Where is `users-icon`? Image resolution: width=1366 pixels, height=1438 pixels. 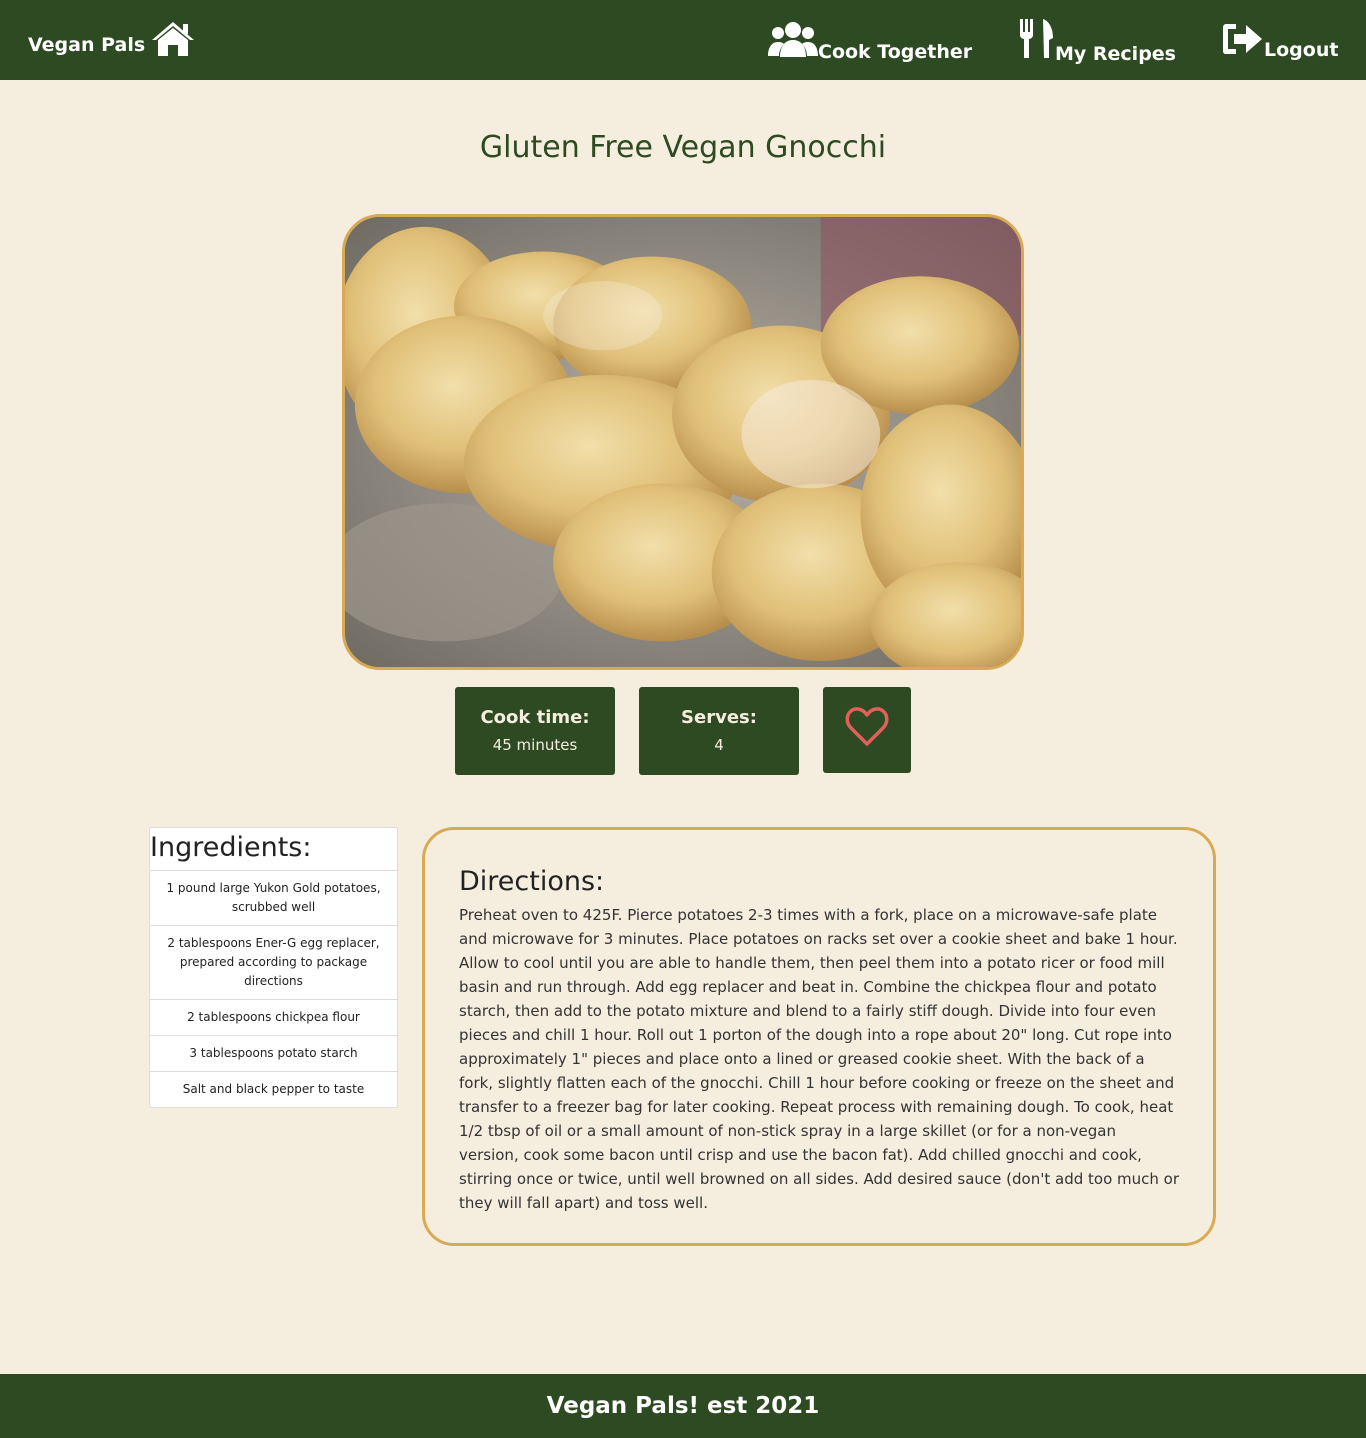
users-icon is located at coordinates (793, 41).